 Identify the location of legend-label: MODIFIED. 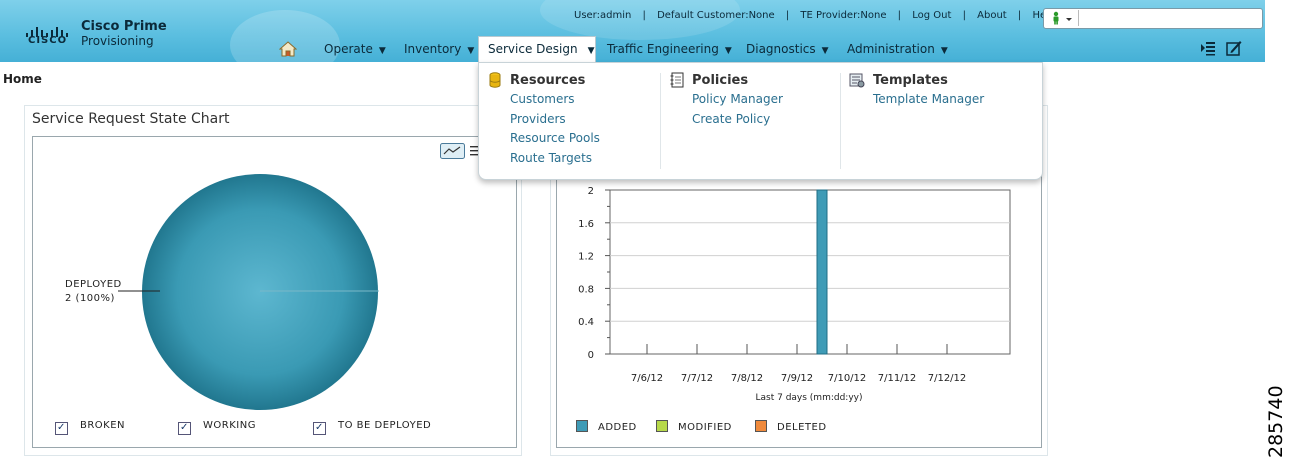
(705, 427).